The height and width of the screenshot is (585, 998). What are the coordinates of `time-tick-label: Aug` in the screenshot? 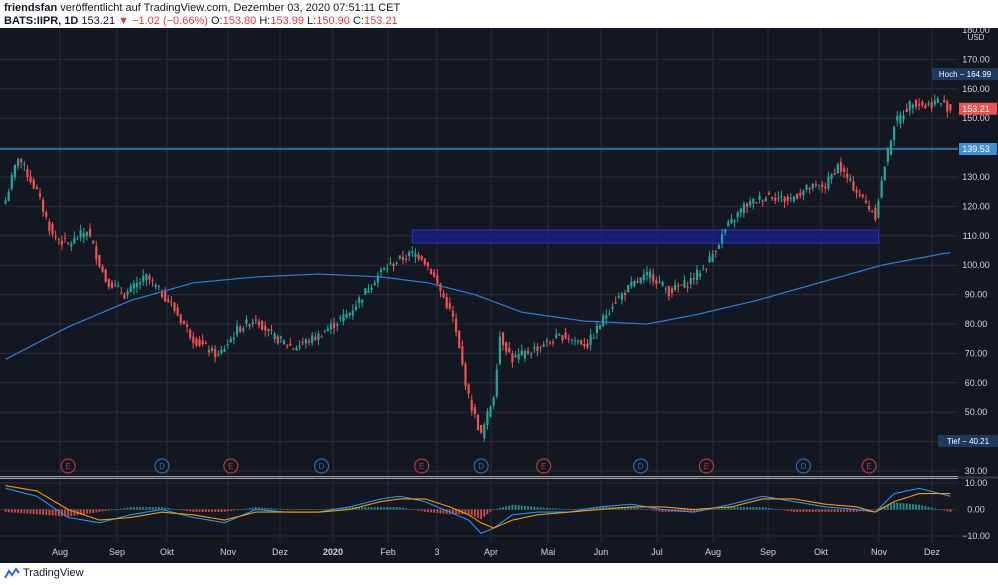 It's located at (713, 552).